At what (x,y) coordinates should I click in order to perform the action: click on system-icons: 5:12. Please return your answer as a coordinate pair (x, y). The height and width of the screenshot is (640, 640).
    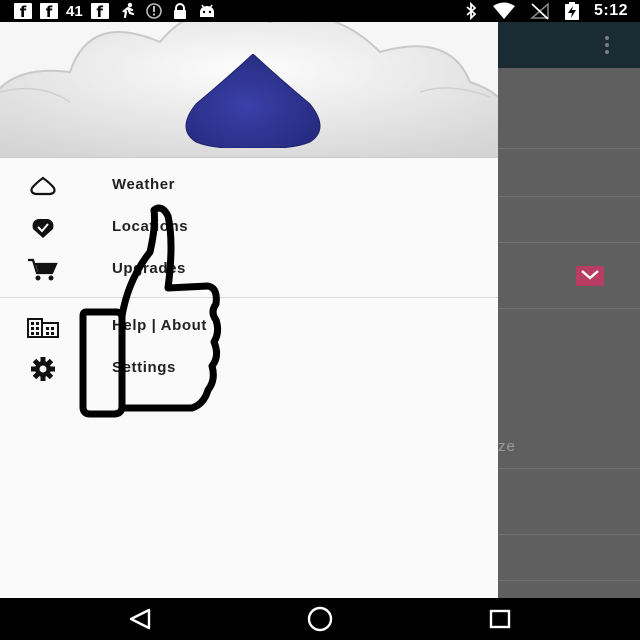
    Looking at the image, I should click on (546, 11).